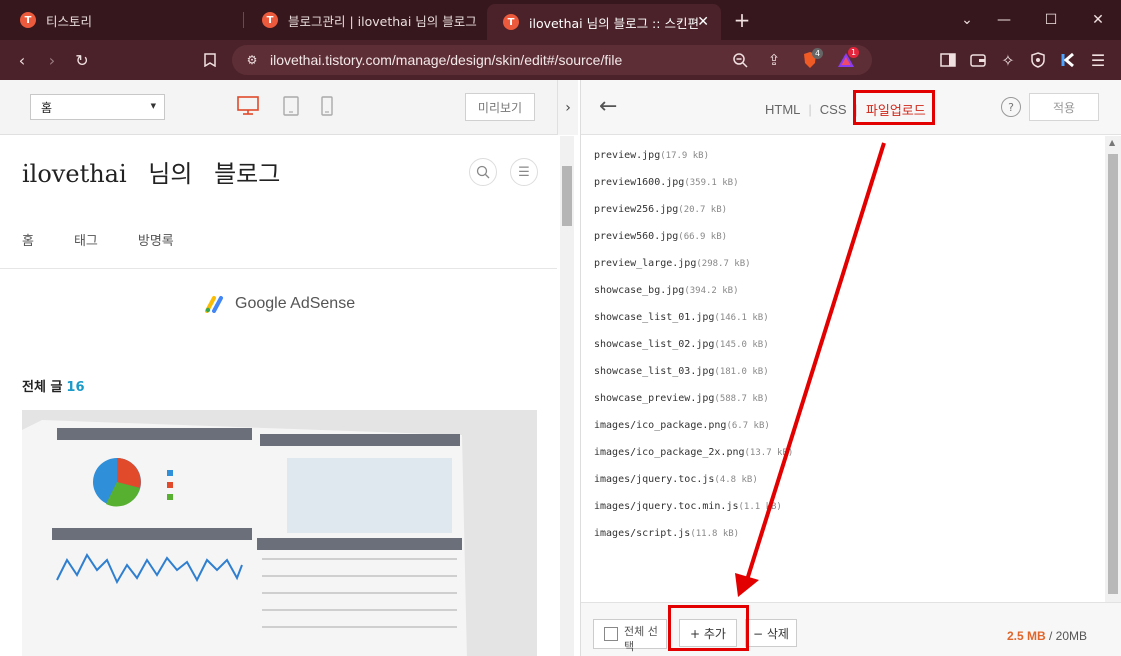 The image size is (1121, 656). What do you see at coordinates (693, 217) in the screenshot?
I see `file-item: preview256.jpg(20.7 kB)` at bounding box center [693, 217].